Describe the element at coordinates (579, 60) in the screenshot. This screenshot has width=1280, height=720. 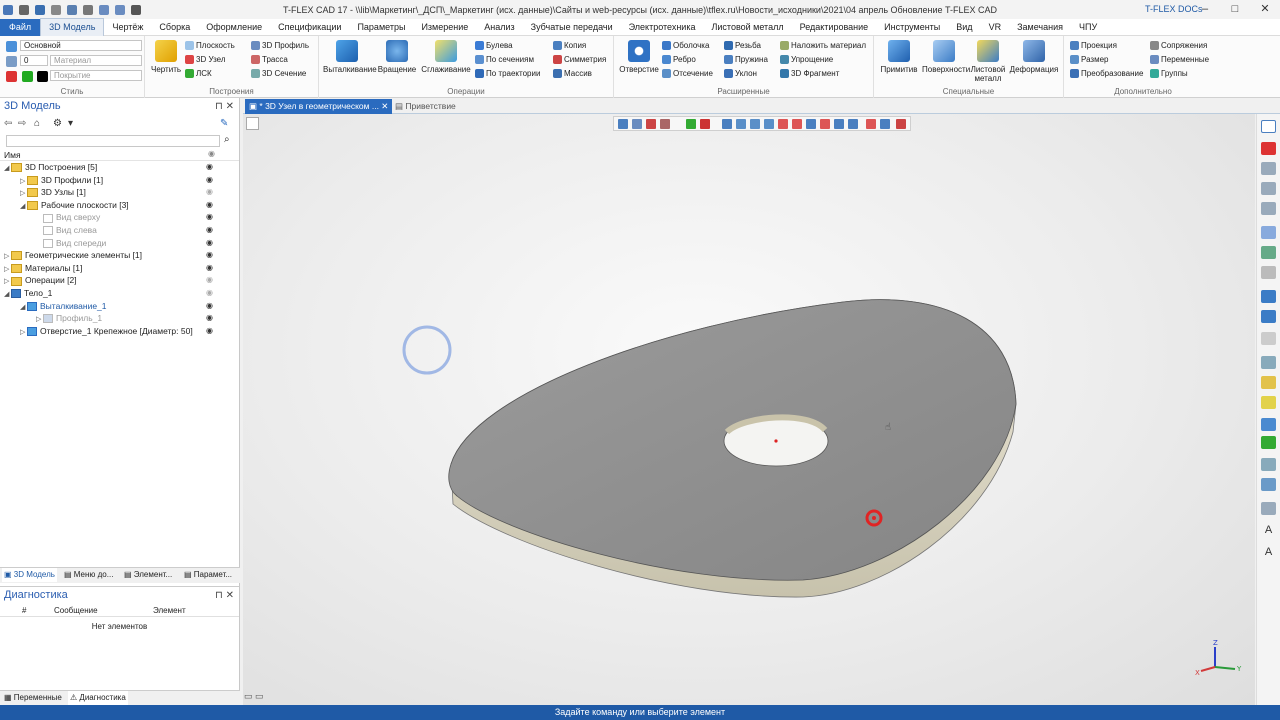
I see `symmetry-button: Симметрия` at that location.